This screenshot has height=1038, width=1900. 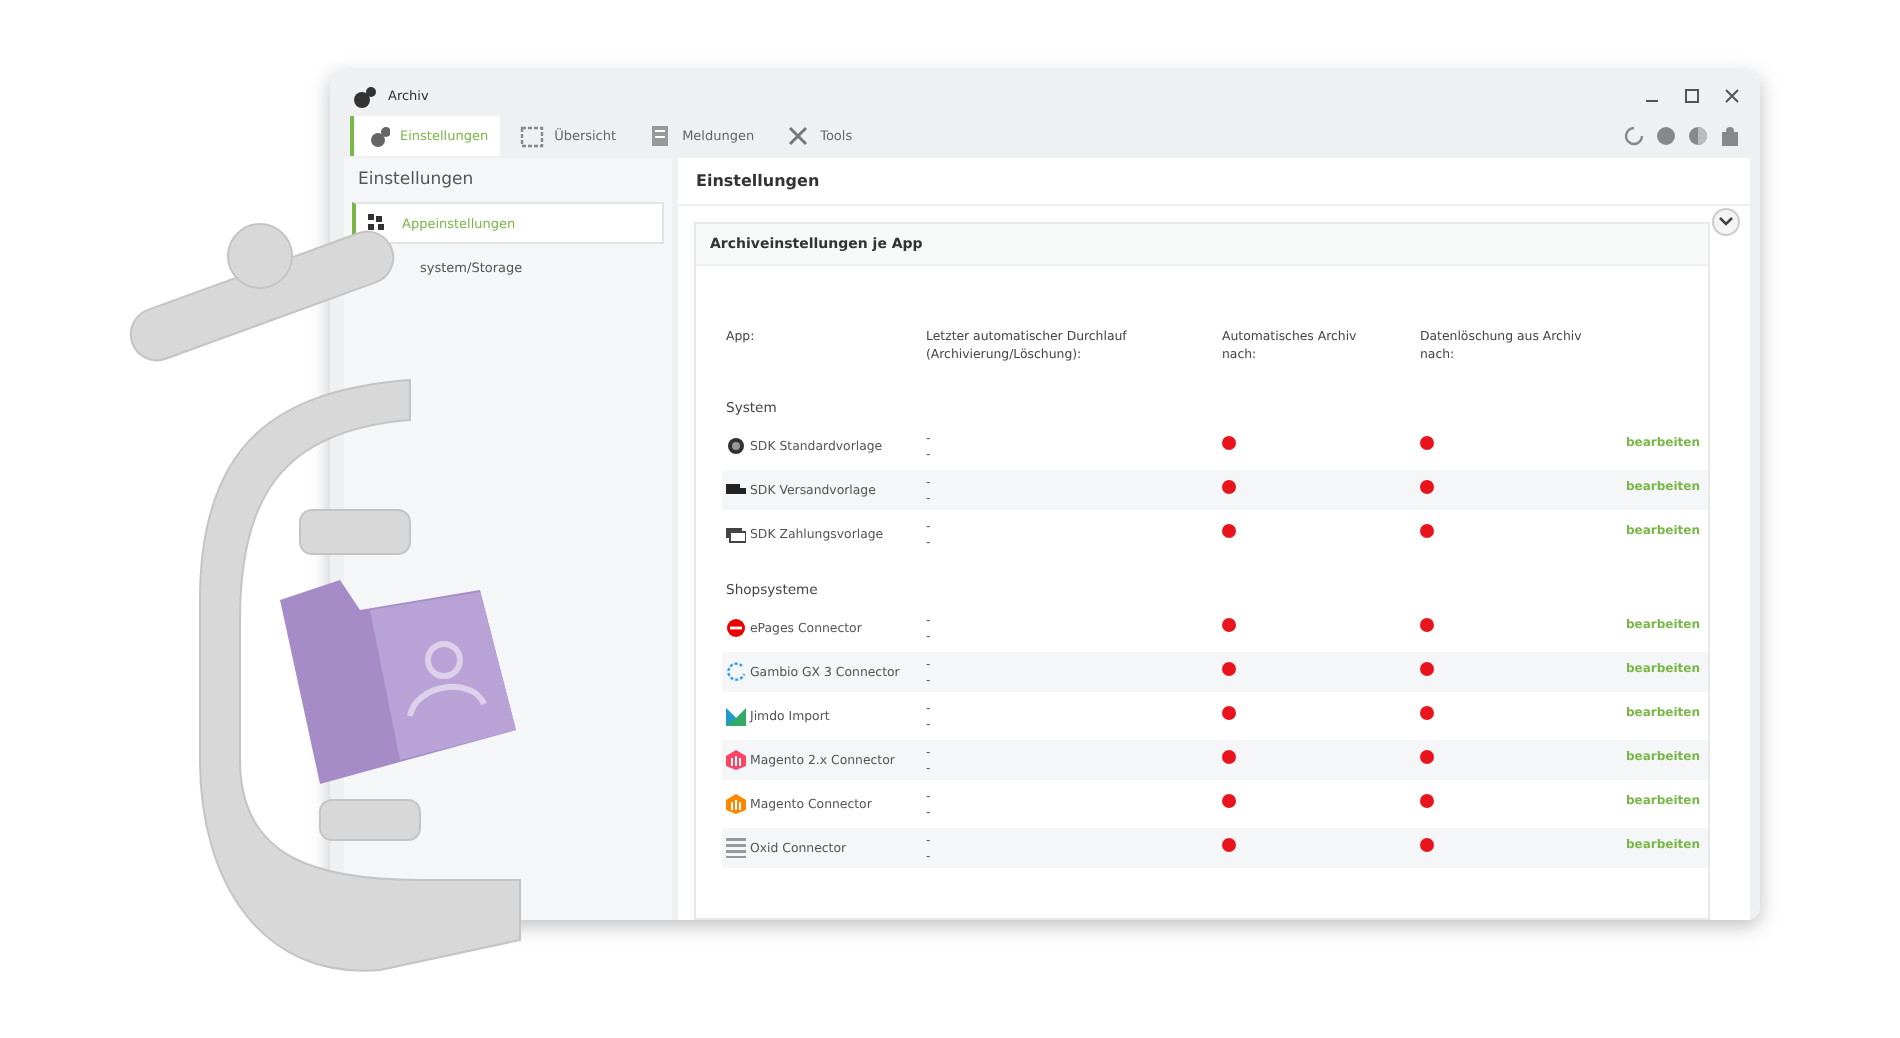 I want to click on app-logo-icon, so click(x=365, y=96).